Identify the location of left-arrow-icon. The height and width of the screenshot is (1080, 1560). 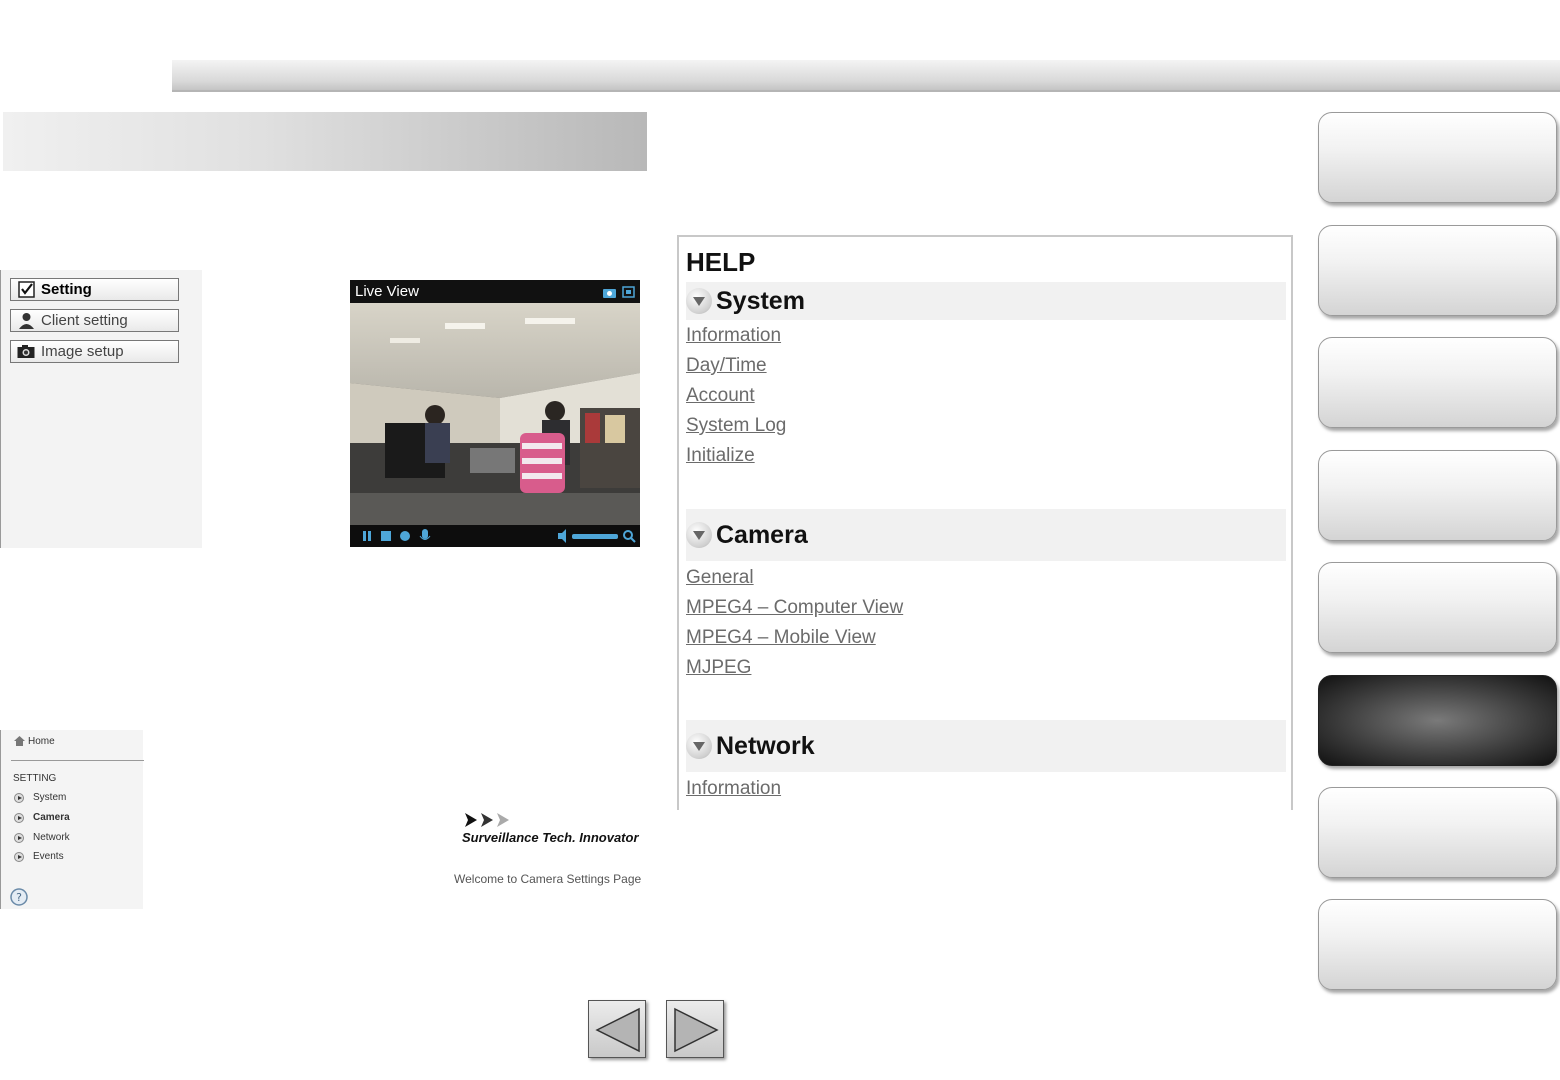
(617, 1030).